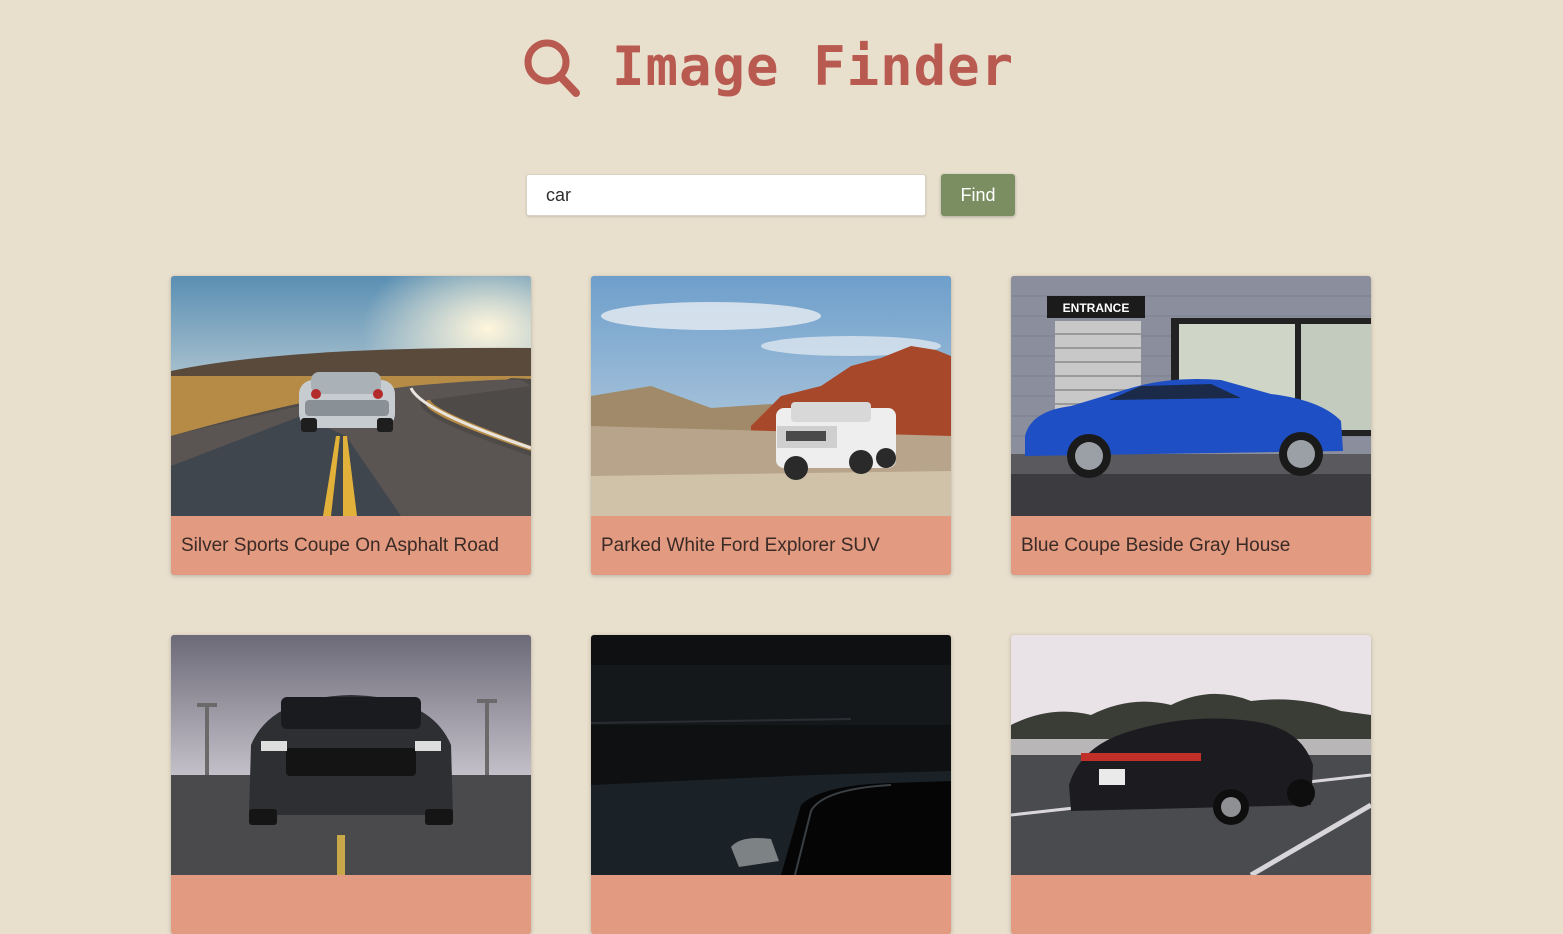  I want to click on search-input, so click(726, 195).